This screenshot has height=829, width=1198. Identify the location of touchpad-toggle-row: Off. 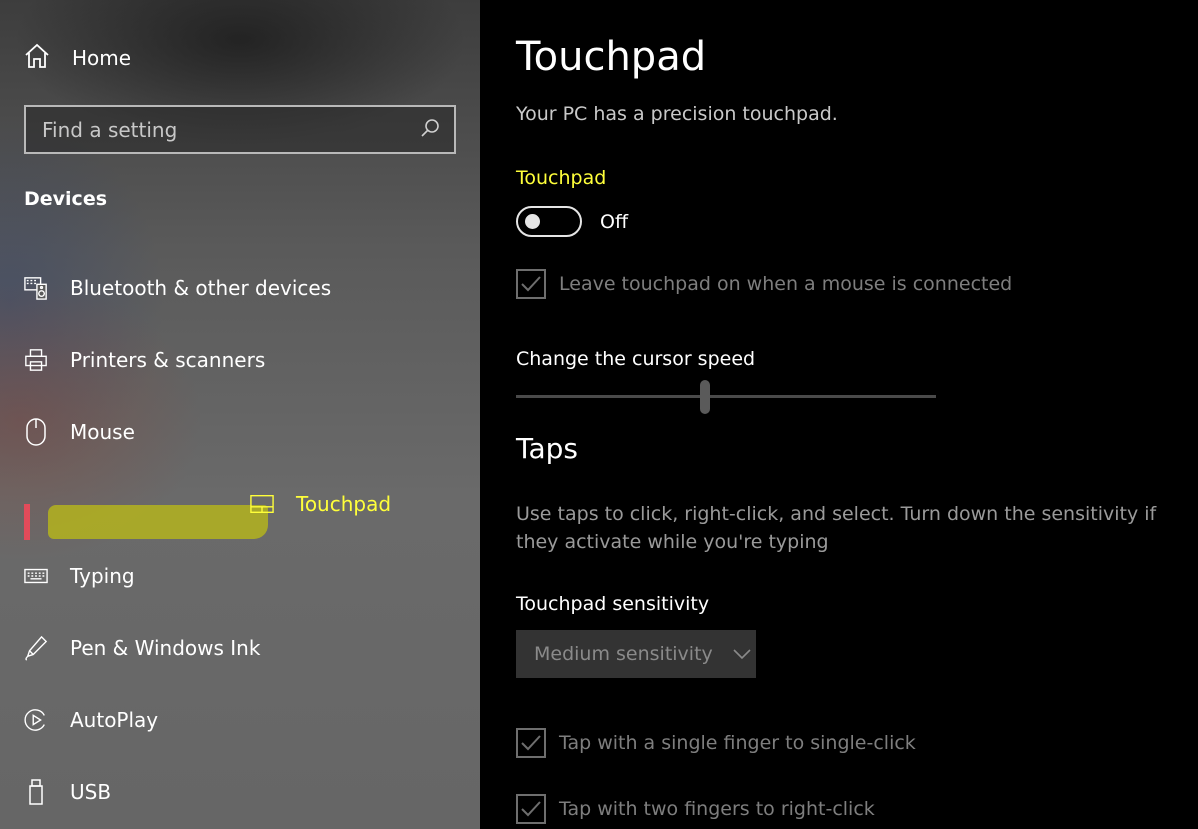
(572, 221).